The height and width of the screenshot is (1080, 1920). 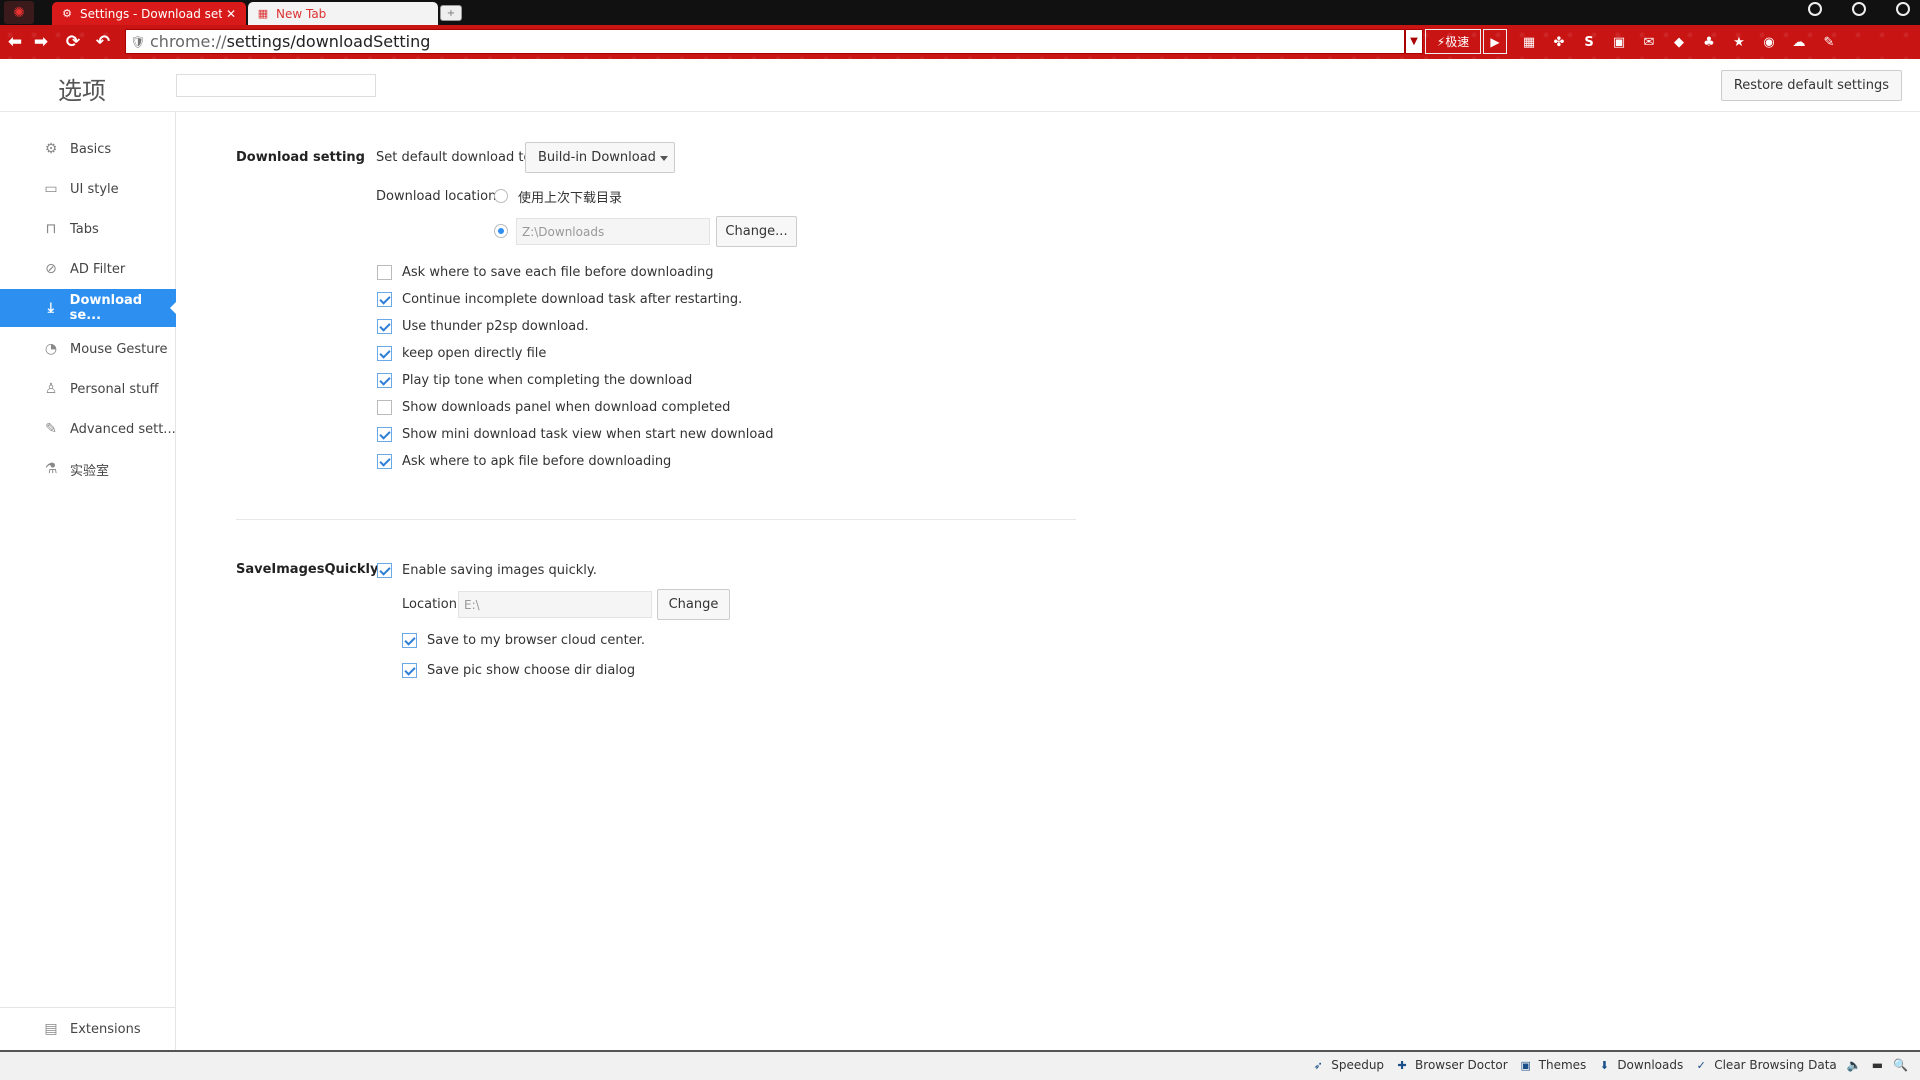 I want to click on minimize-icon, so click(x=1815, y=9).